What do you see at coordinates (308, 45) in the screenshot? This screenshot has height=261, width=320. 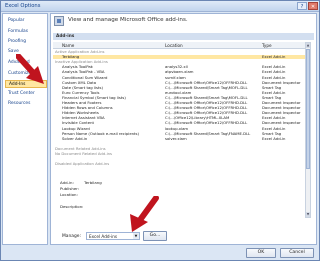 I see `scroll-up-icon: ▲` at bounding box center [308, 45].